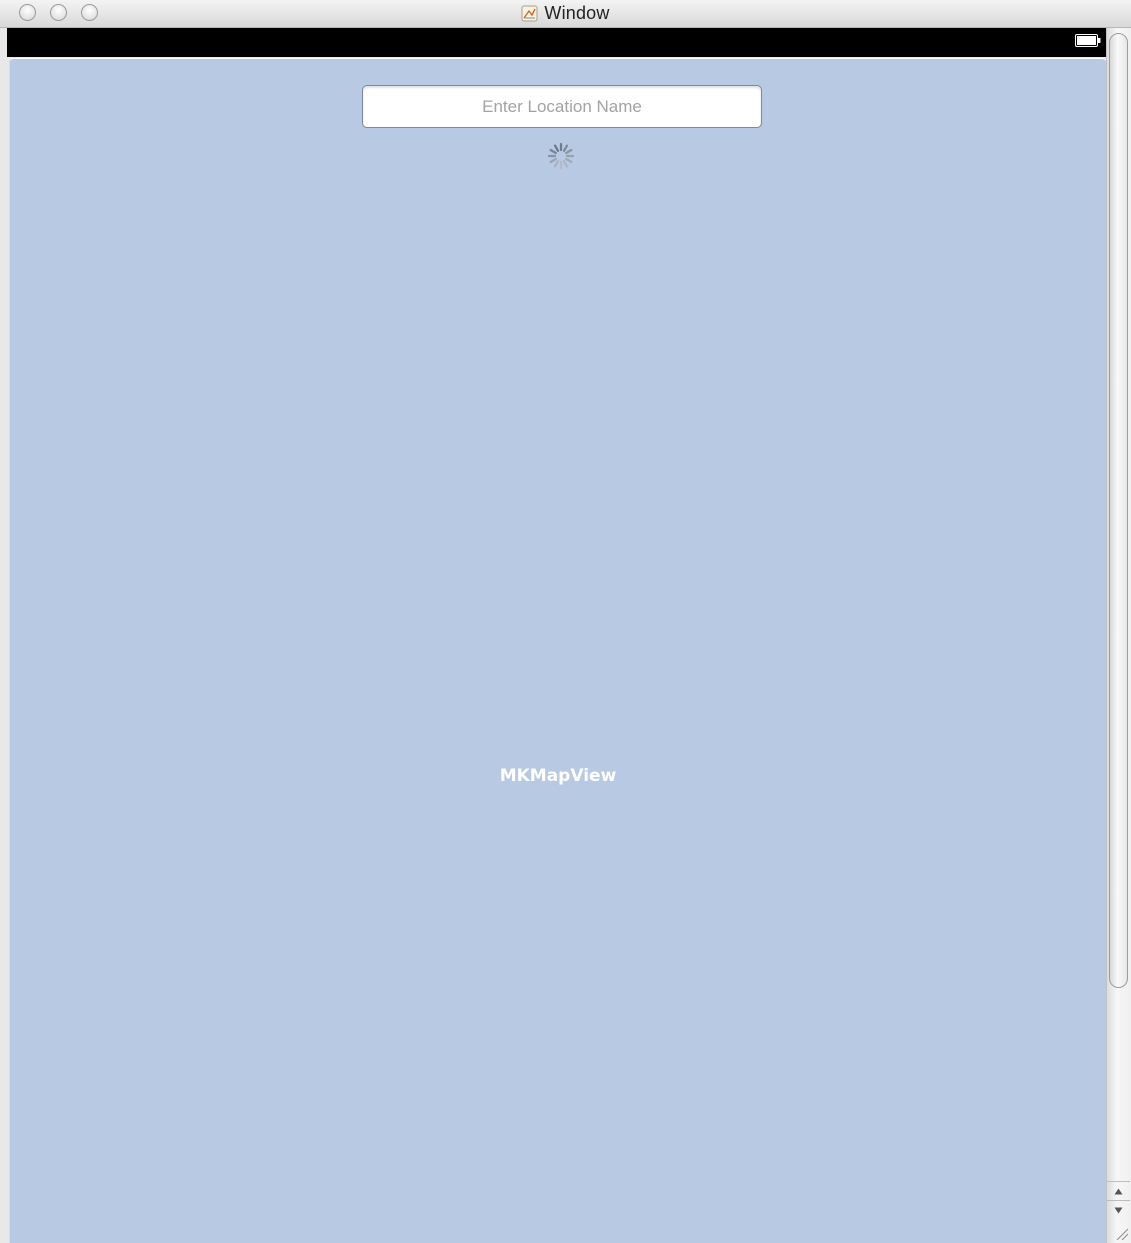 This screenshot has width=1131, height=1243. Describe the element at coordinates (558, 776) in the screenshot. I see `map-view-label: MKMapView` at that location.